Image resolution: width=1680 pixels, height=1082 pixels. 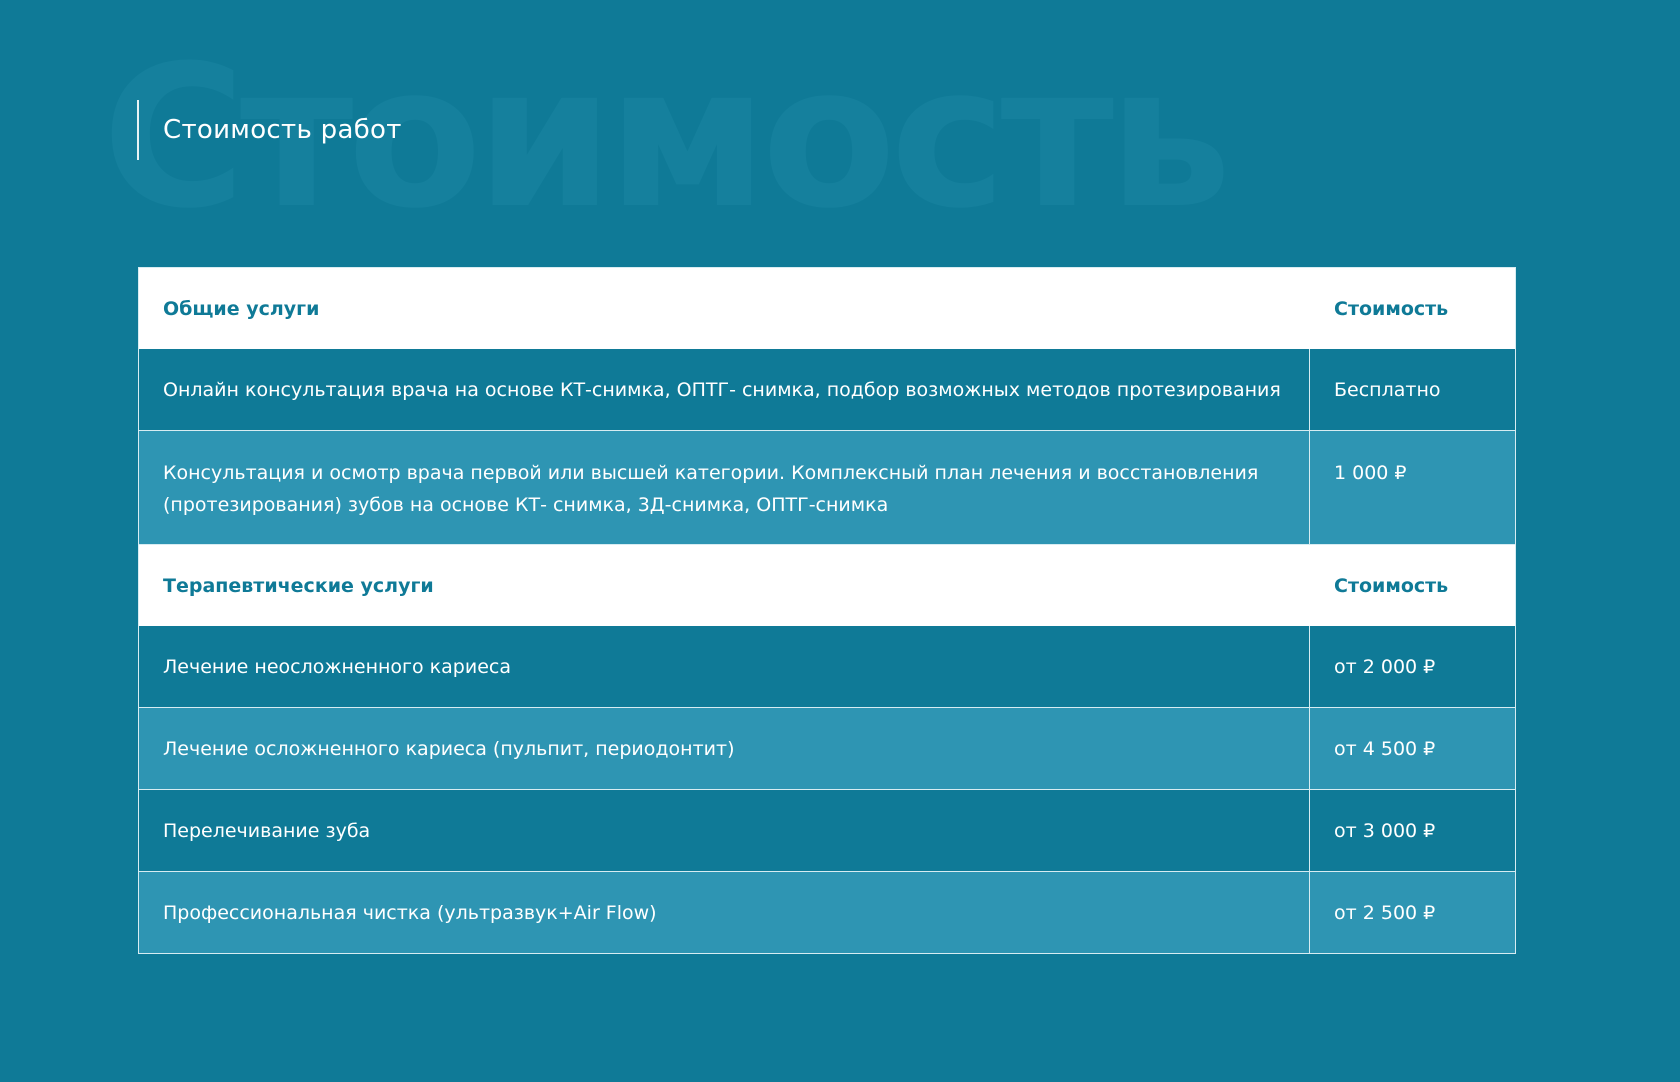 I want to click on table-group-header: Терапевтические услуги Стоимость, so click(x=827, y=585).